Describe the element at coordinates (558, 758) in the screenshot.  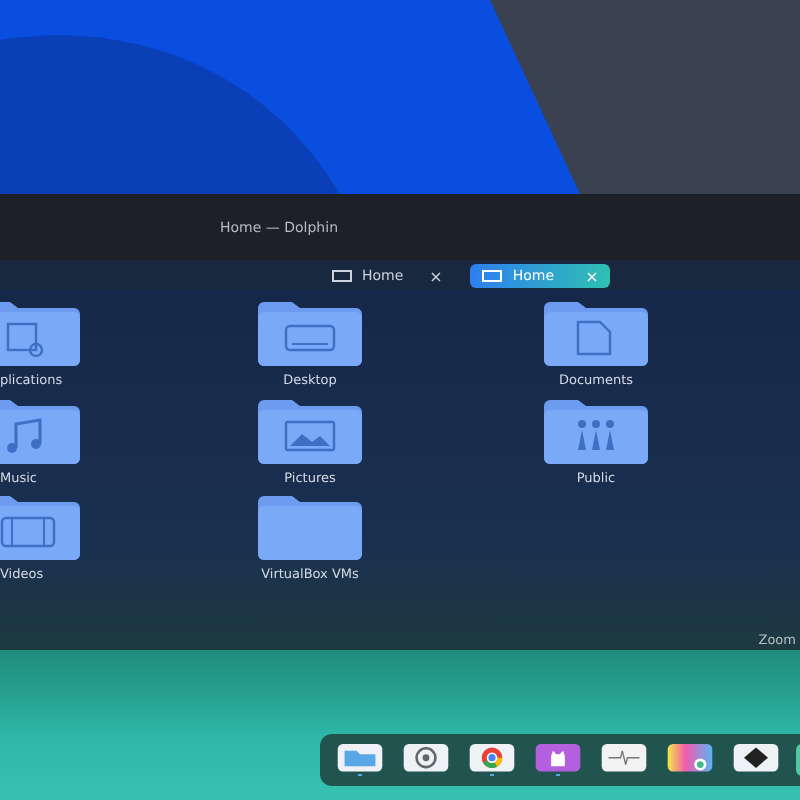
I see `cat-icon` at that location.